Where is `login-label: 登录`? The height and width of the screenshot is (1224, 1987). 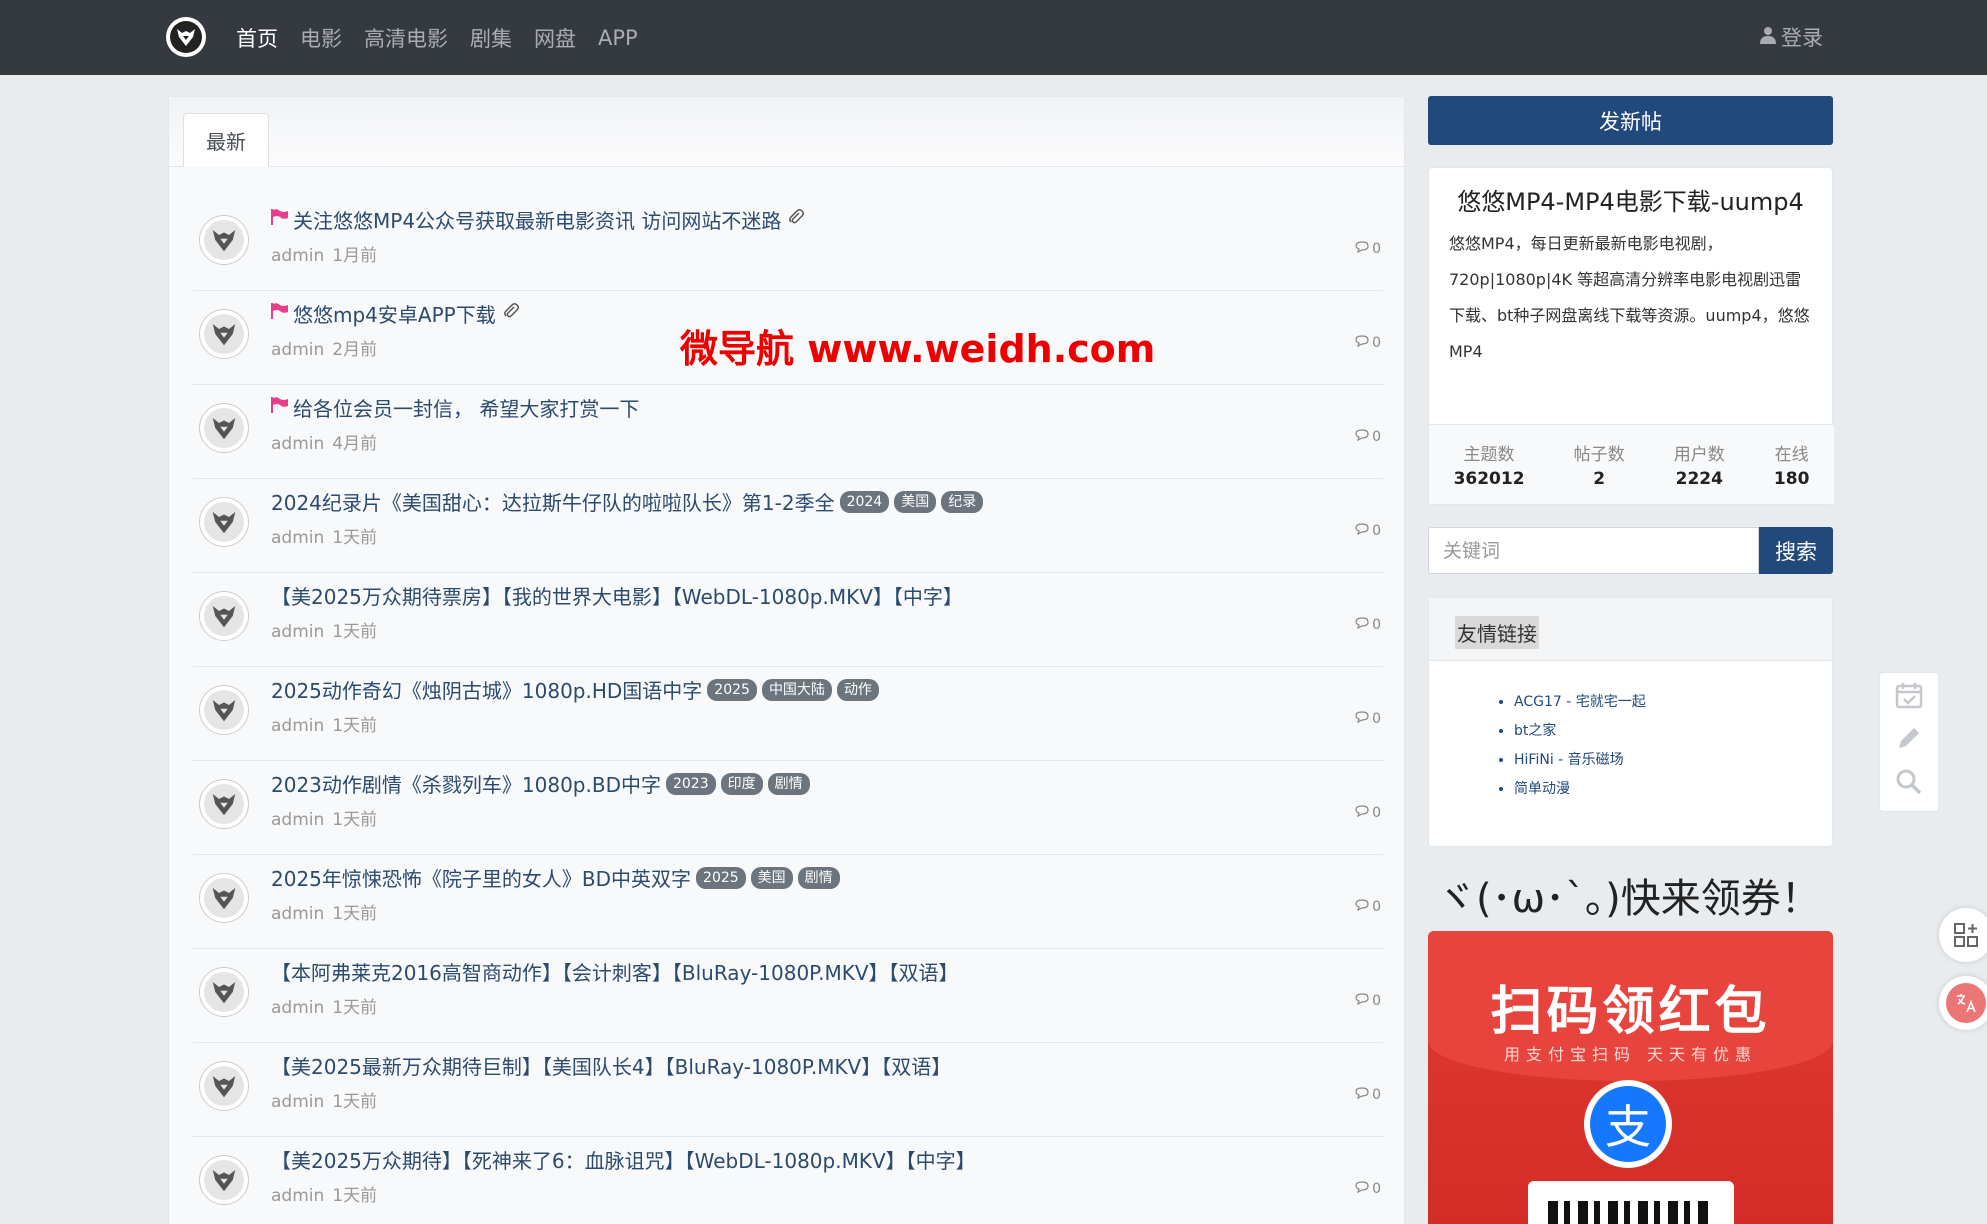
login-label: 登录 is located at coordinates (1802, 38).